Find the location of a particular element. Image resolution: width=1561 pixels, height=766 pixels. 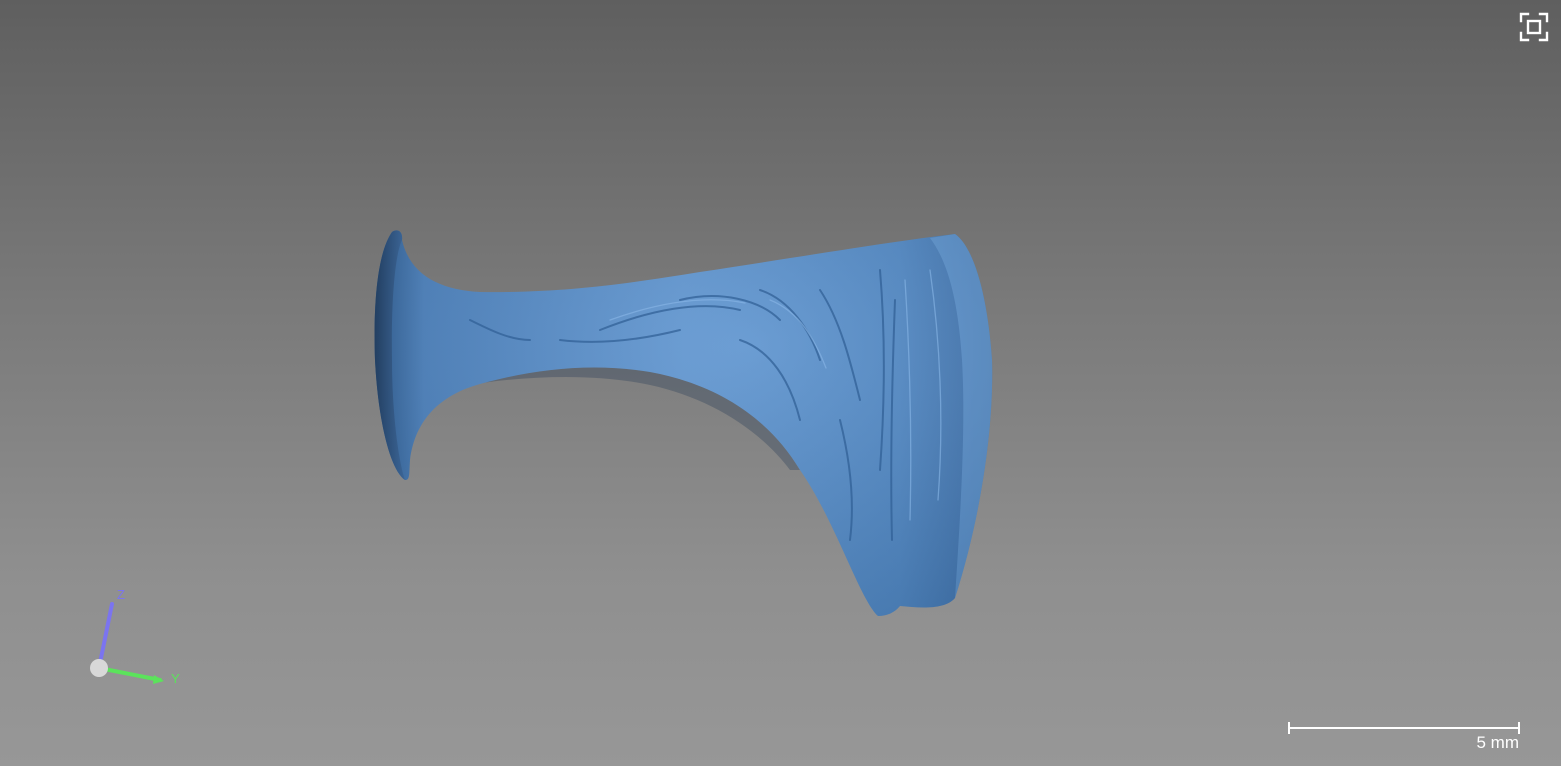

scale-bar-label: 5 mm is located at coordinates (1498, 742).